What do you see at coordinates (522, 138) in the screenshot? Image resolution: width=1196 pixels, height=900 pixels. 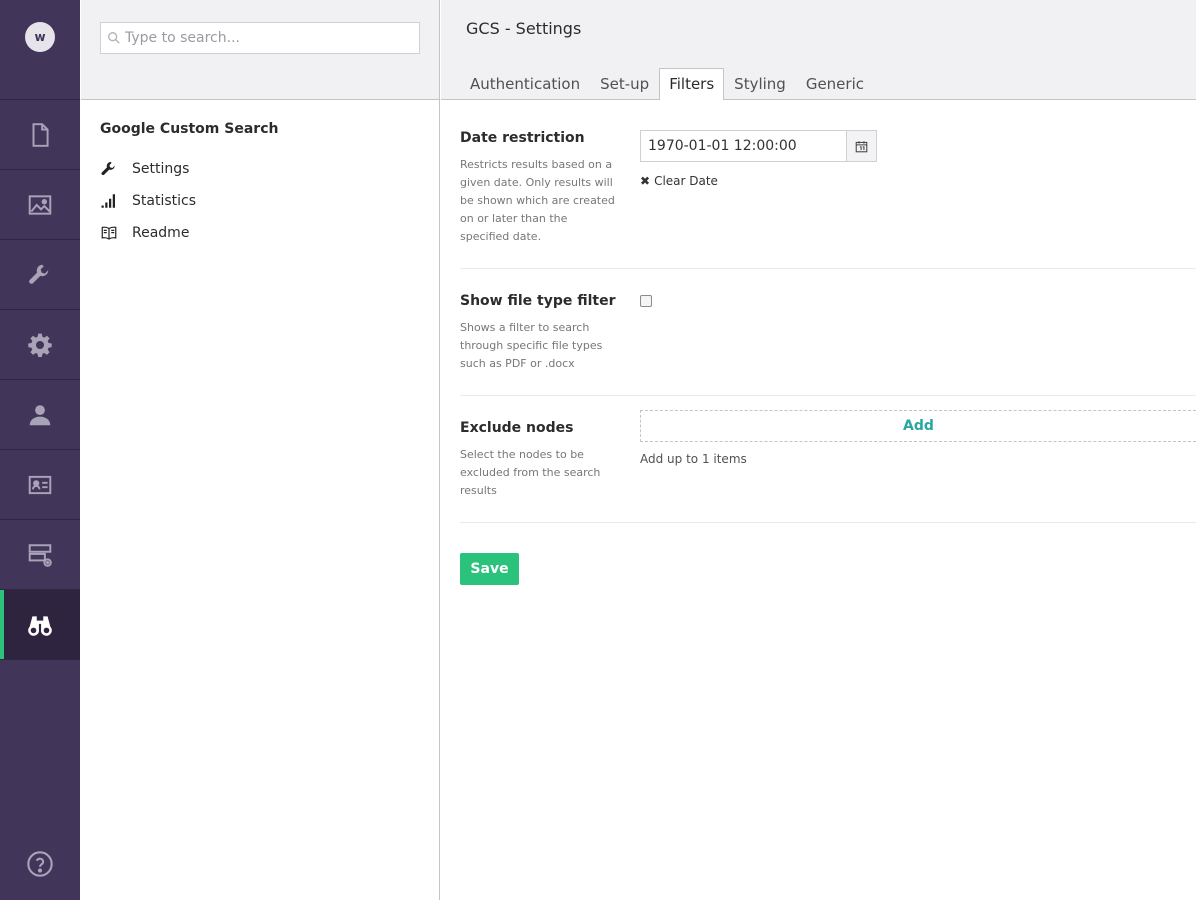 I see `property-label: Date restriction` at bounding box center [522, 138].